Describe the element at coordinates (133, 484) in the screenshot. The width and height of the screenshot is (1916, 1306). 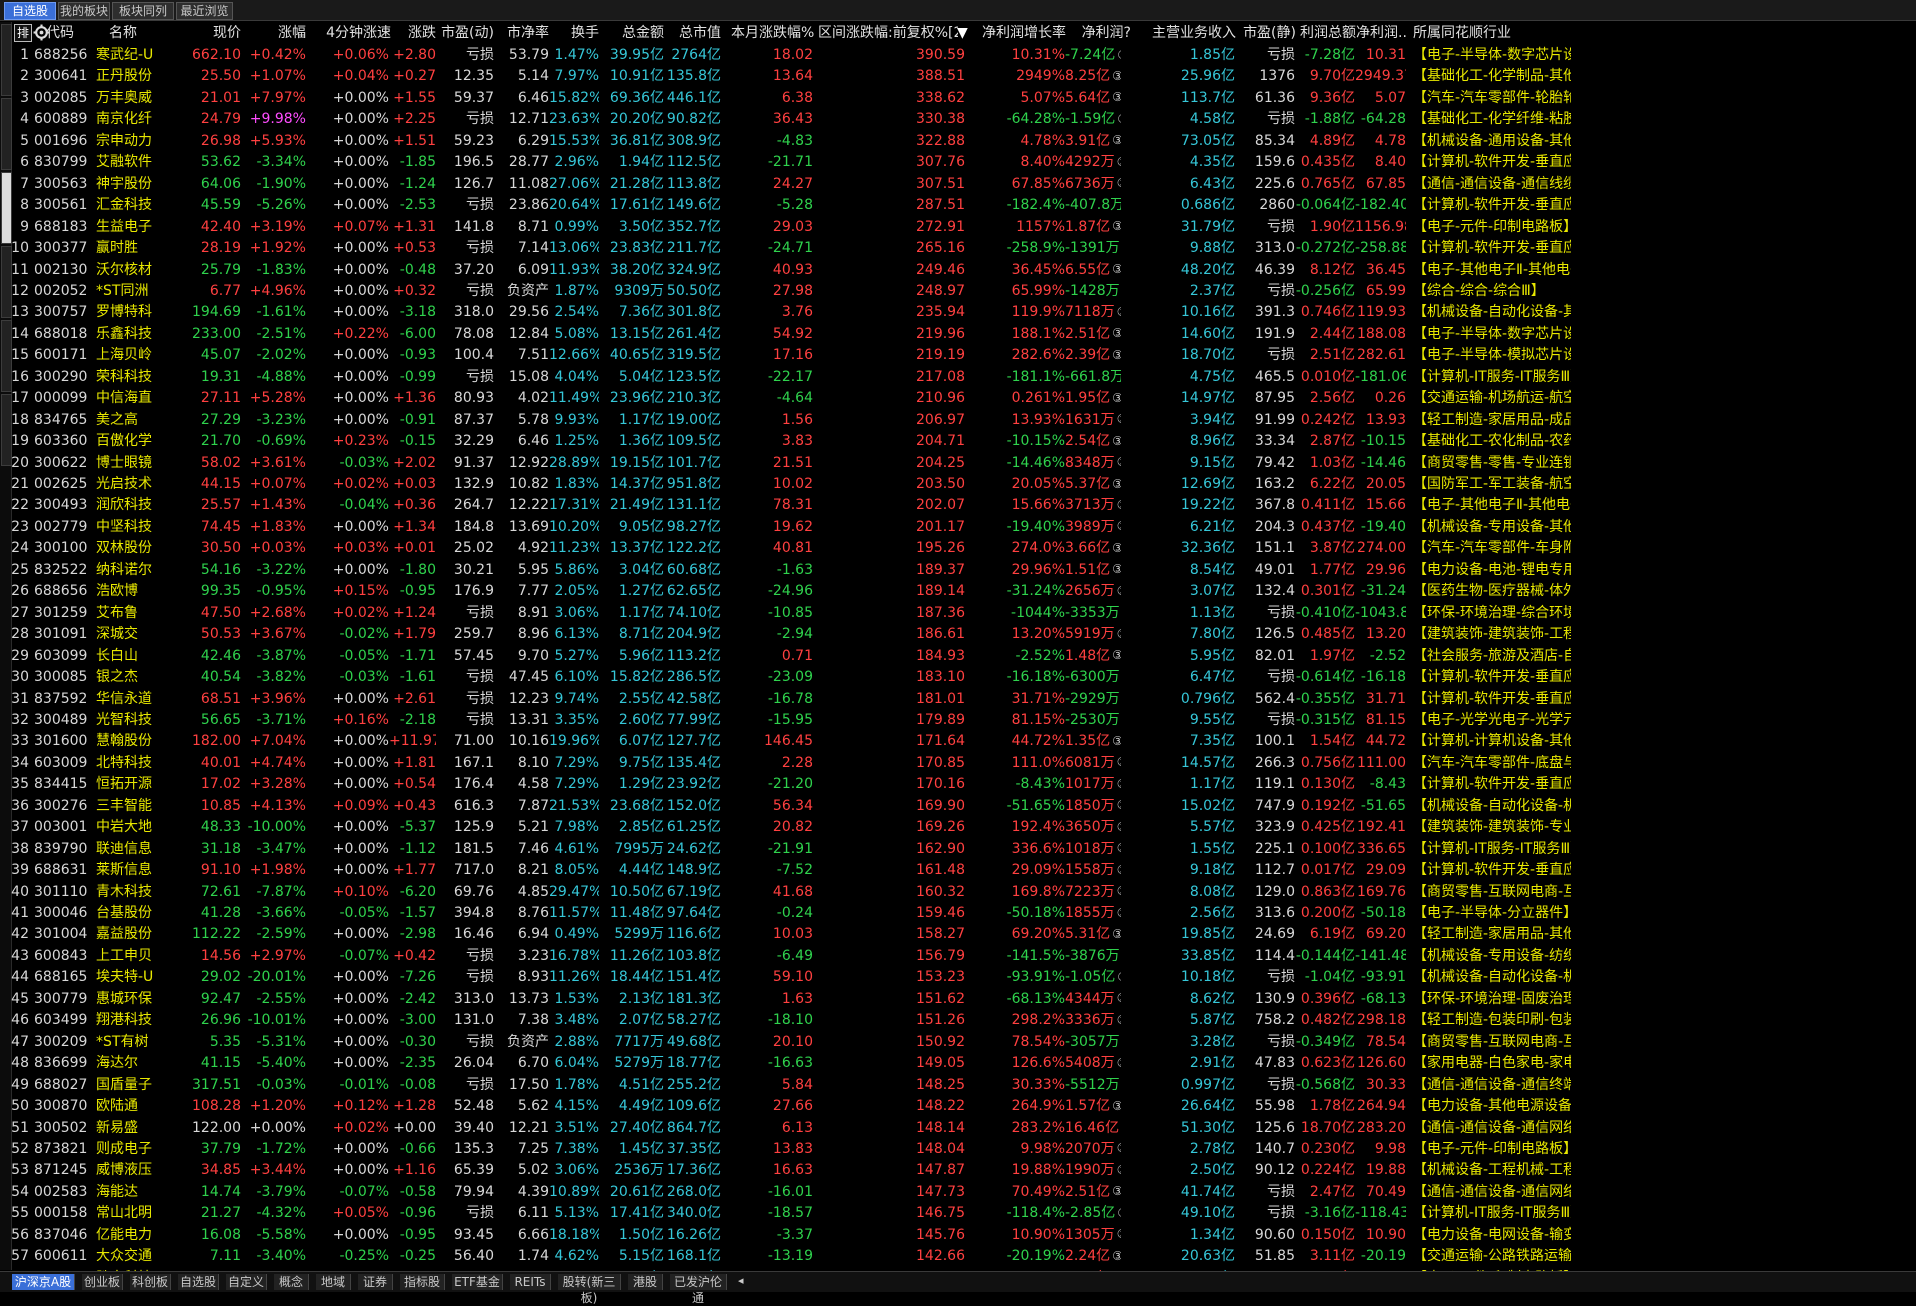
I see `stock-name: 光启技术` at that location.